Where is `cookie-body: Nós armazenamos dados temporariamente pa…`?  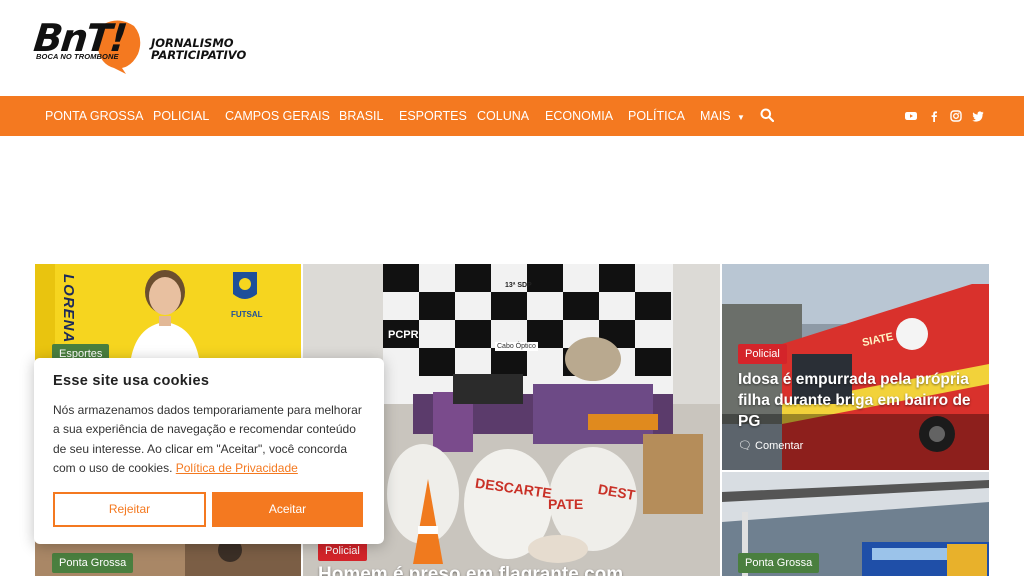
cookie-body: Nós armazenamos dados temporariamente pa… is located at coordinates (210, 439).